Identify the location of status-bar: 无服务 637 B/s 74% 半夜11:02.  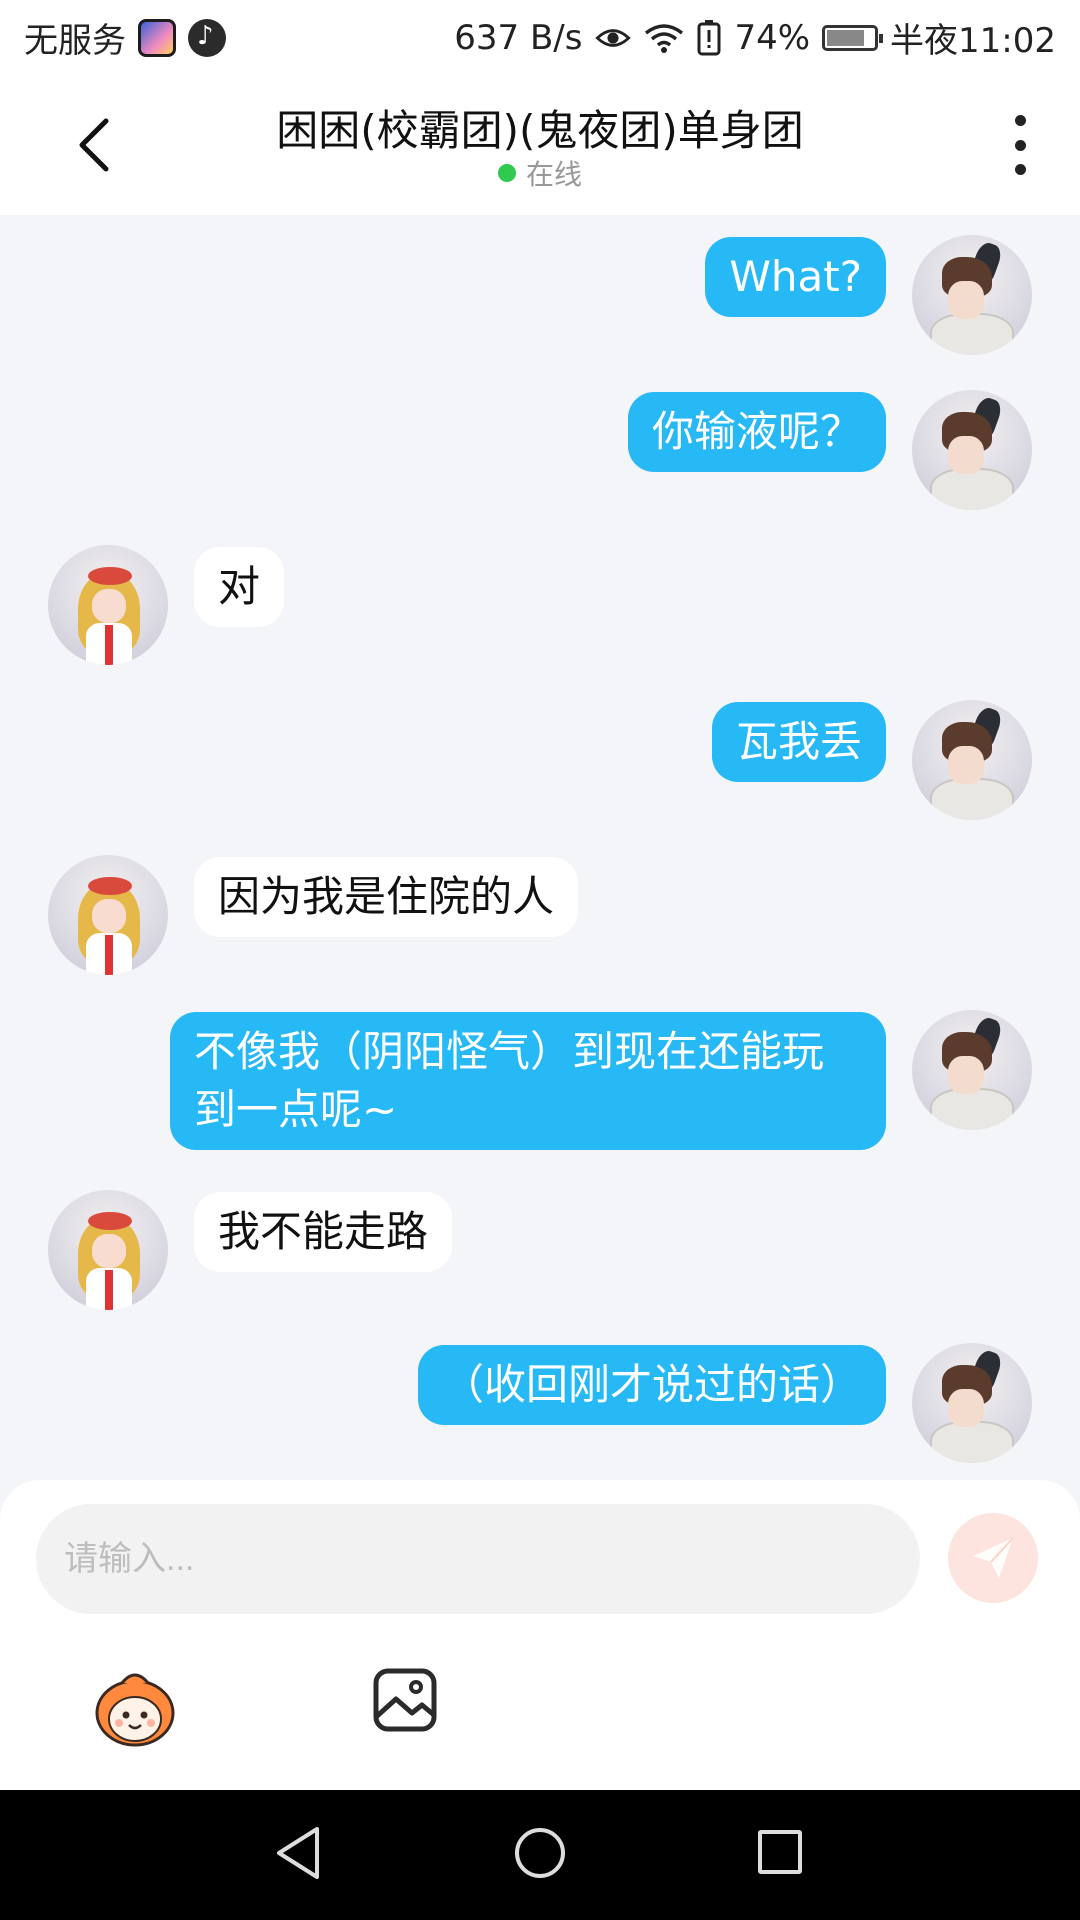
(540, 37).